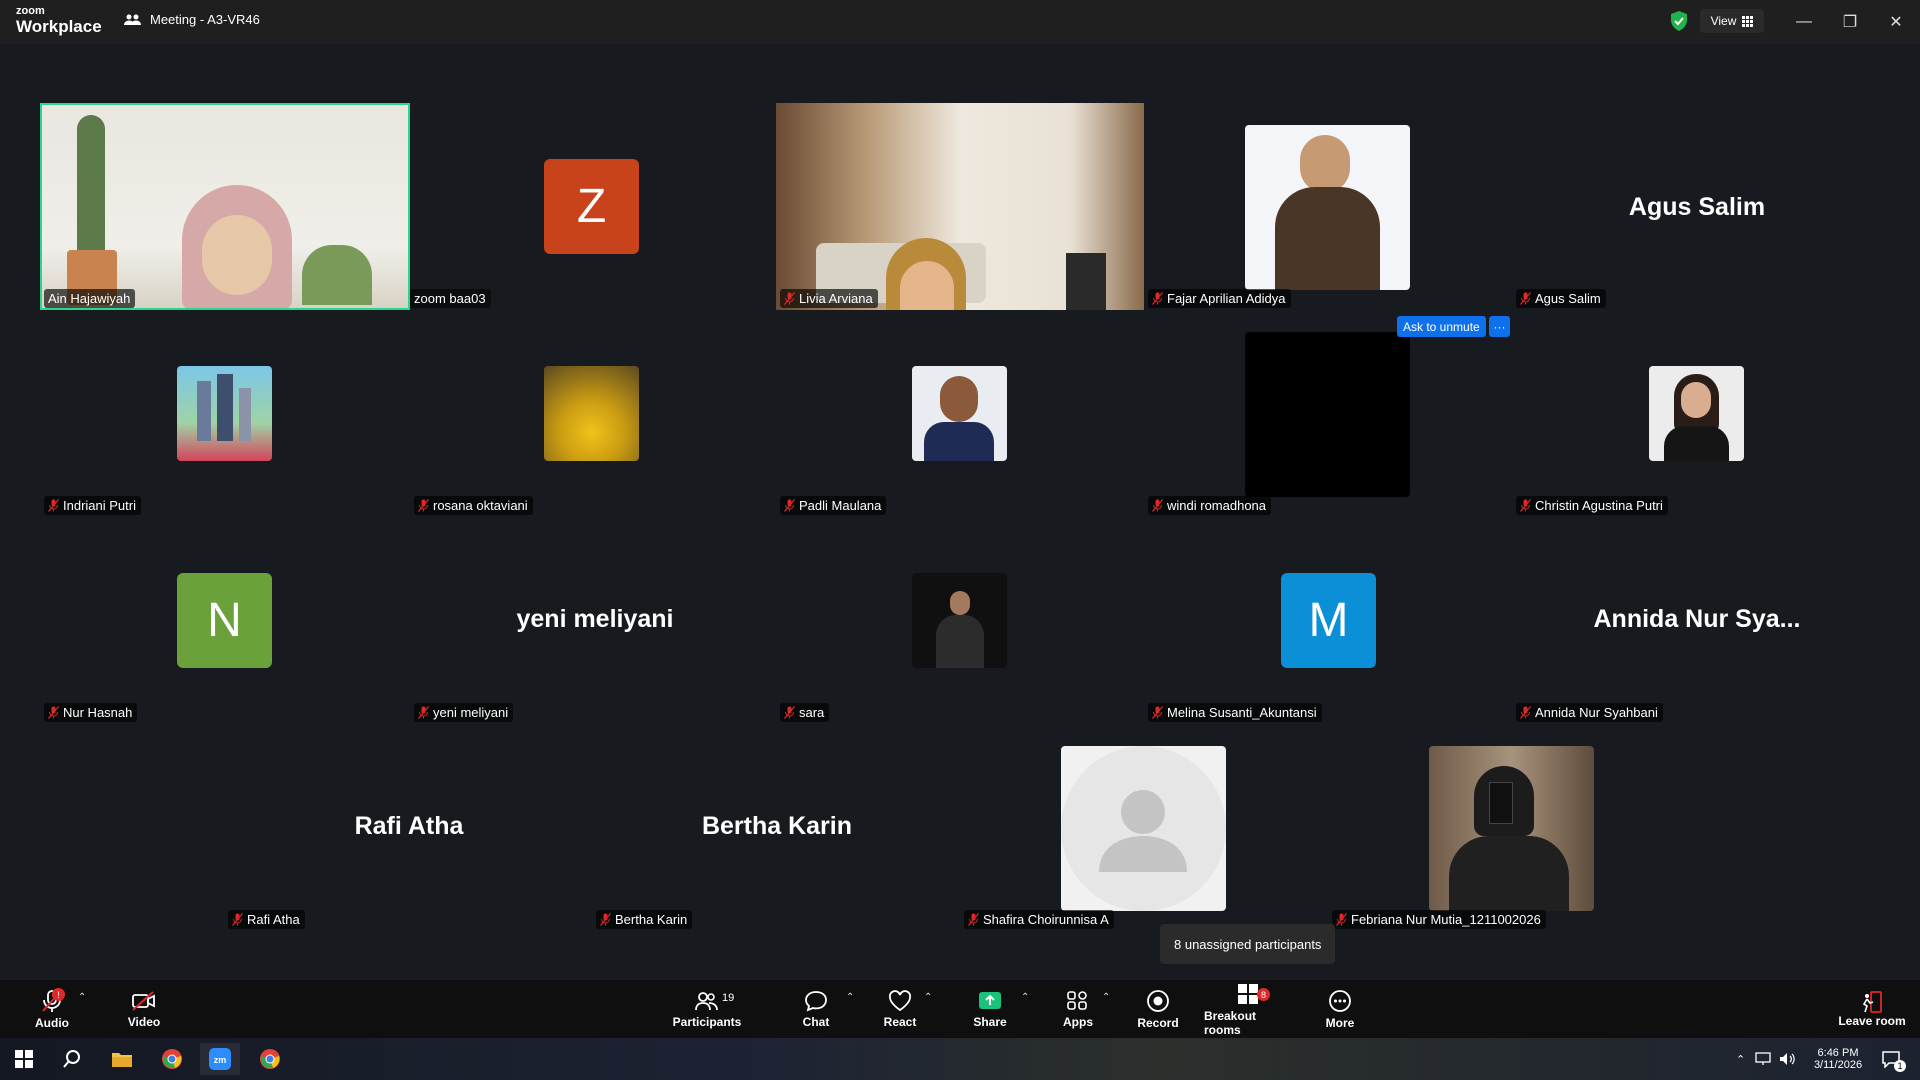 The image size is (1920, 1080). What do you see at coordinates (960, 1059) in the screenshot?
I see `windows-taskbar: zm ⌃ 6:46 PM 3/11/2026 1` at bounding box center [960, 1059].